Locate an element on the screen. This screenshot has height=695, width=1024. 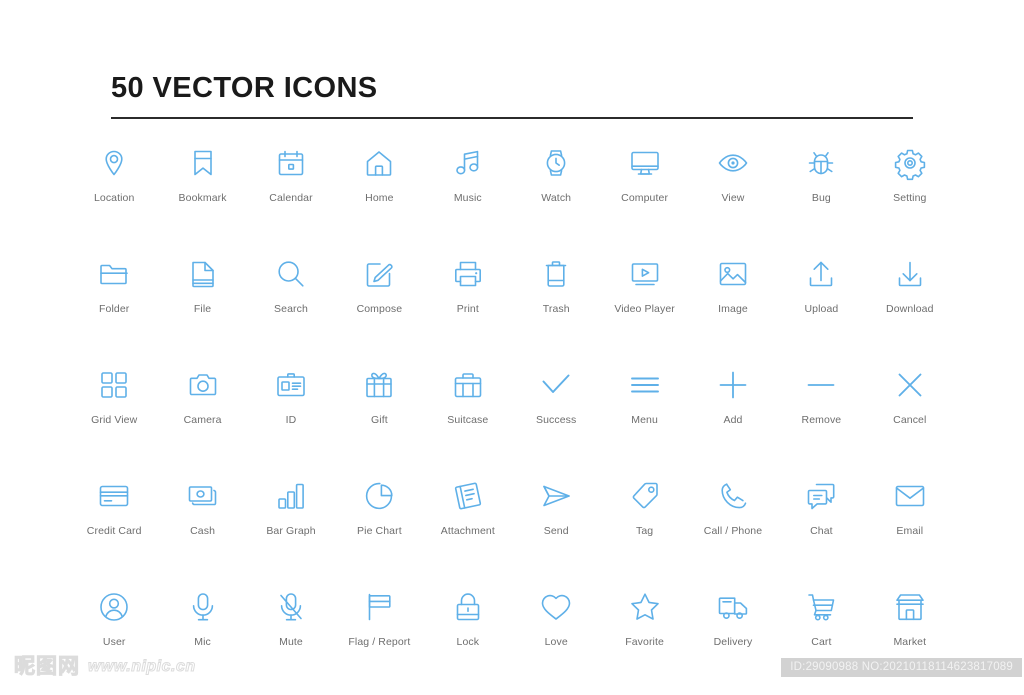
icon-cell-search: Search is located at coordinates (291, 306).